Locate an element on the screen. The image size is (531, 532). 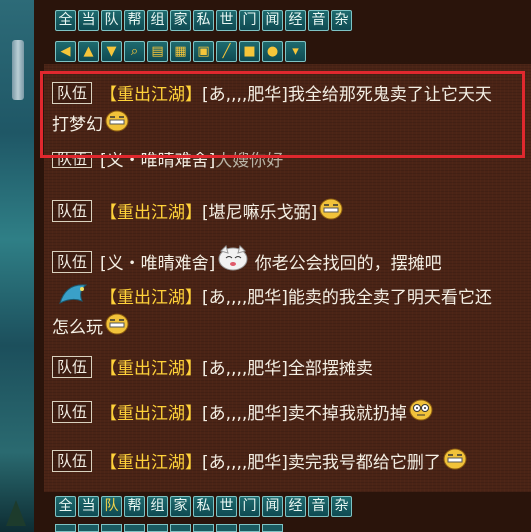
chat-message: 队伍 【重出江湖】[あ,,,,肥华]卖完我号都给它删了 is located at coordinates (283, 463).